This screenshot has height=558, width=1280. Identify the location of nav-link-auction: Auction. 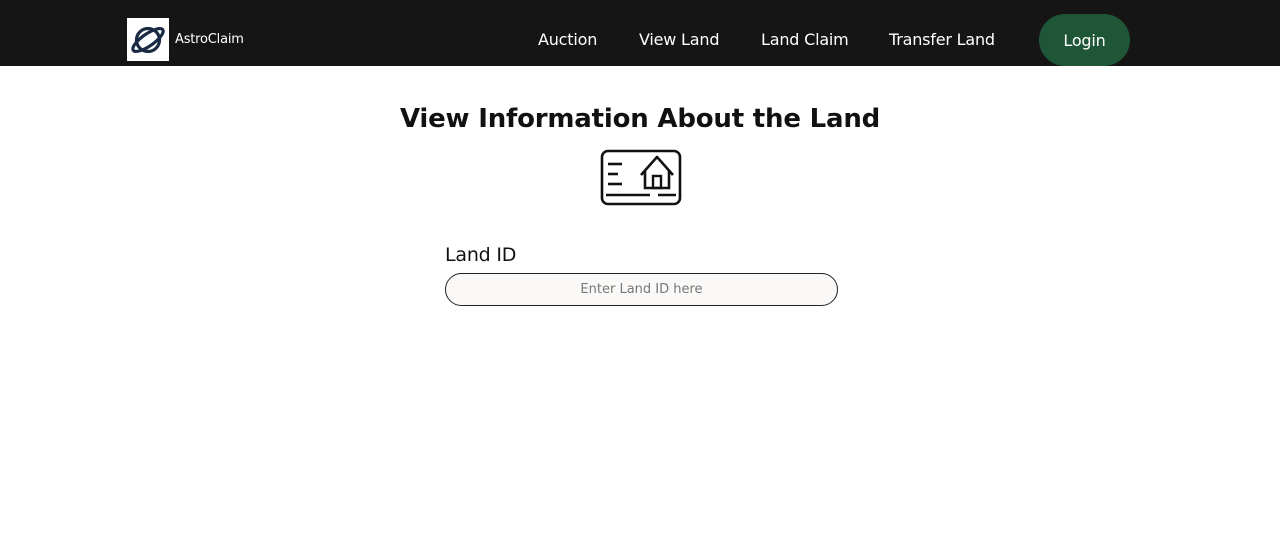
(567, 40).